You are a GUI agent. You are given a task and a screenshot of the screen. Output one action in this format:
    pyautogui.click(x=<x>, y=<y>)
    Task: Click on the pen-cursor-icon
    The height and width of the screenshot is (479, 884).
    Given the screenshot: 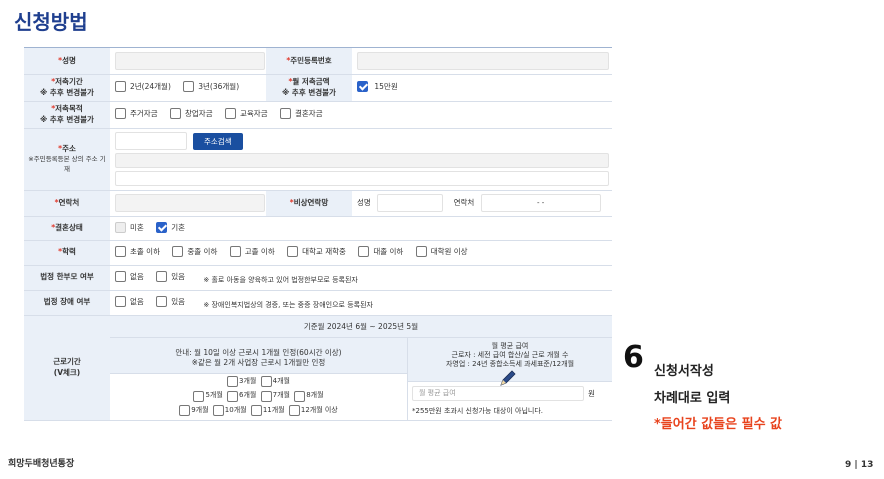 What is the action you would take?
    pyautogui.click(x=508, y=378)
    